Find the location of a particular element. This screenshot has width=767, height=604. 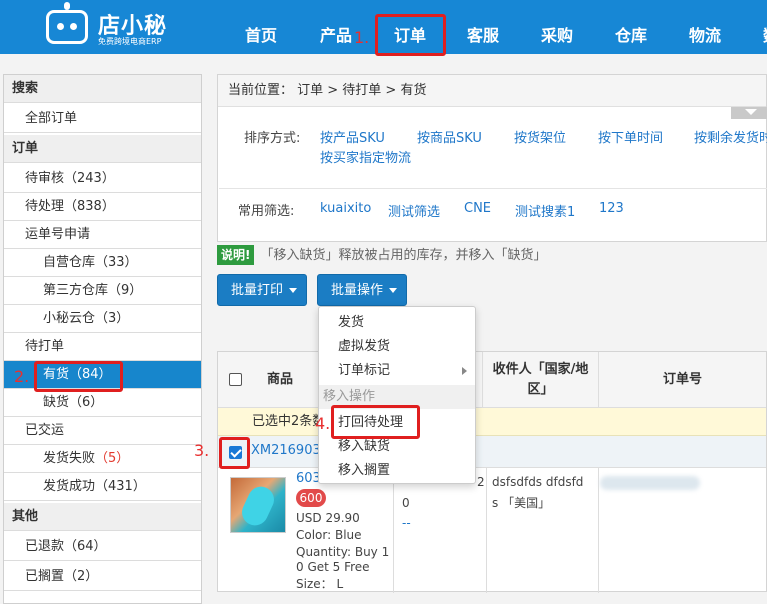

filter-kuaixito: kuaixito is located at coordinates (345, 208).